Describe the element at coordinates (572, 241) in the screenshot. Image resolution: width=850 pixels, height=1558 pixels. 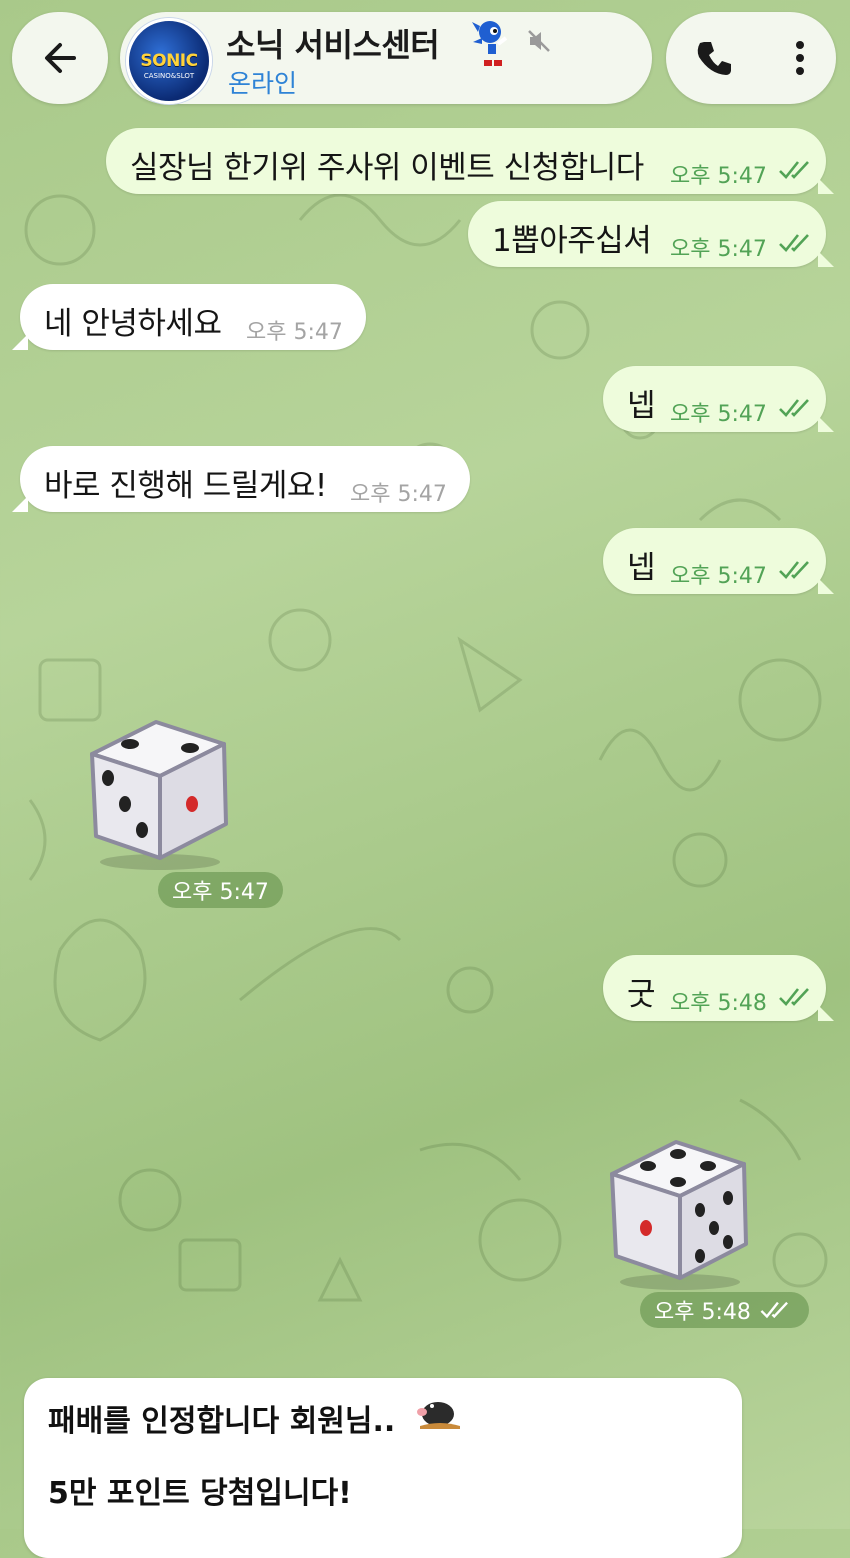
I see `message-text: 1뽑아주십셔` at that location.